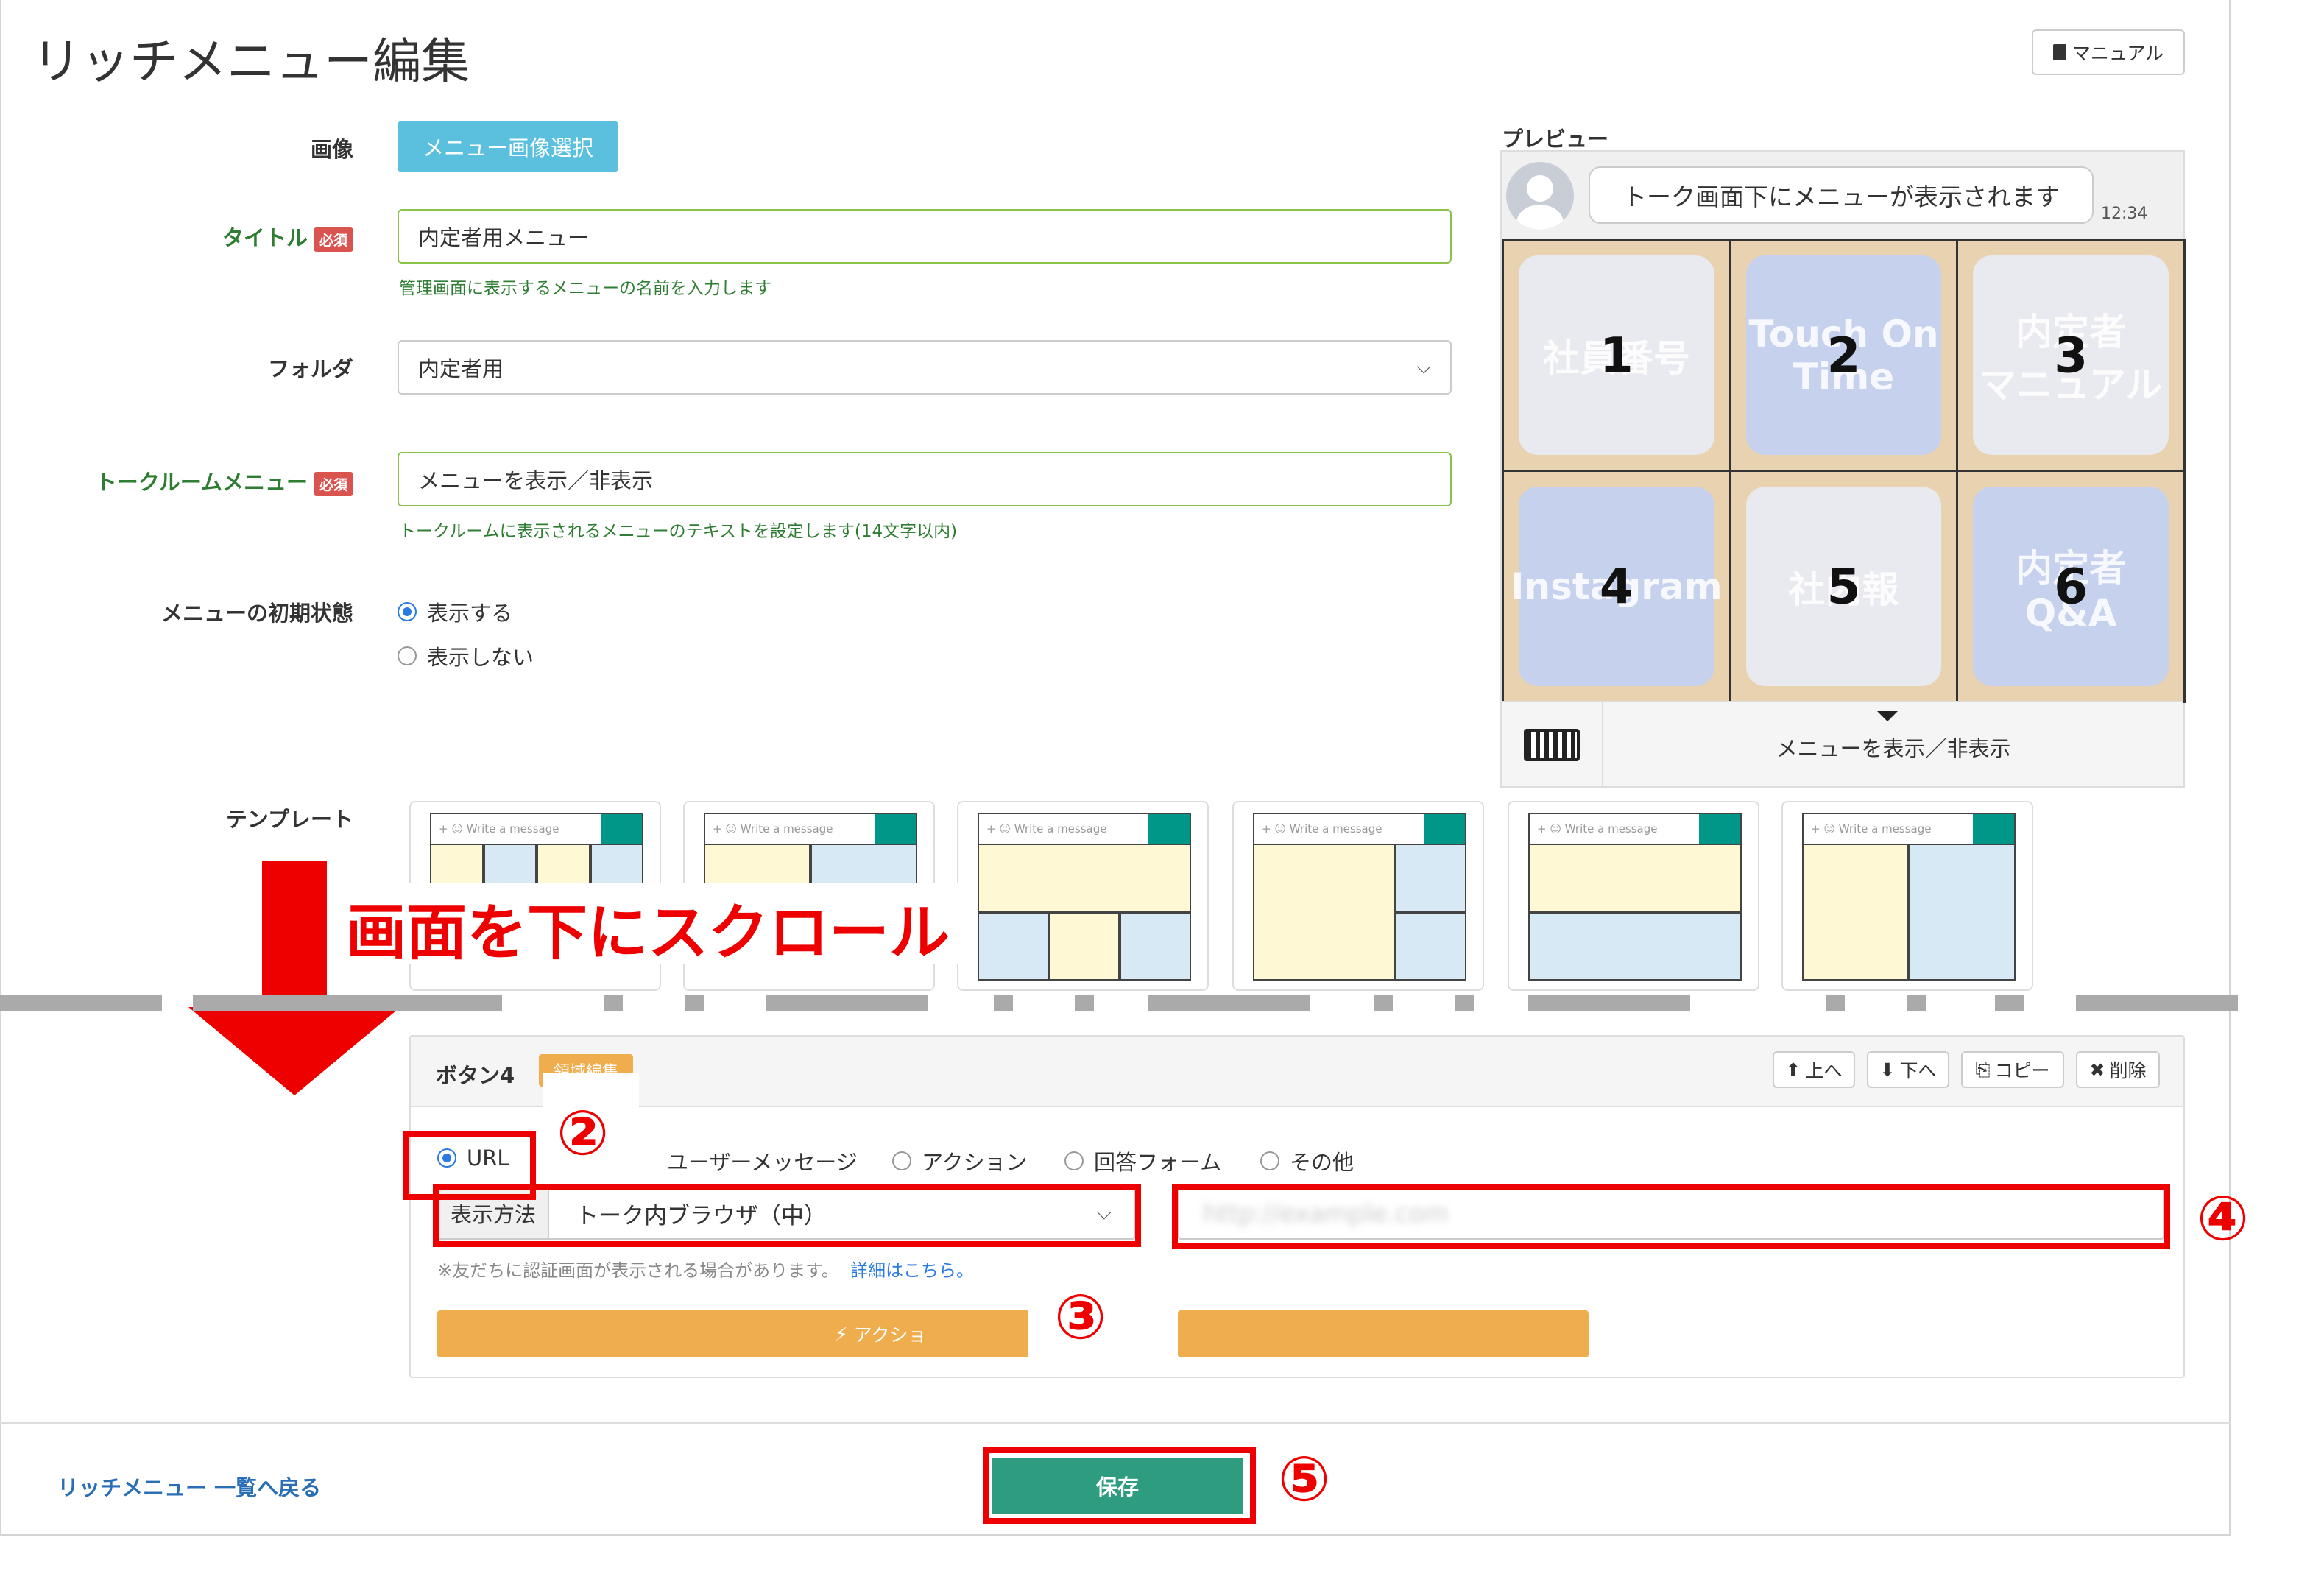 The height and width of the screenshot is (1582, 2324). What do you see at coordinates (1843, 586) in the screenshot?
I see `menu-cell-5: 社内報 5` at bounding box center [1843, 586].